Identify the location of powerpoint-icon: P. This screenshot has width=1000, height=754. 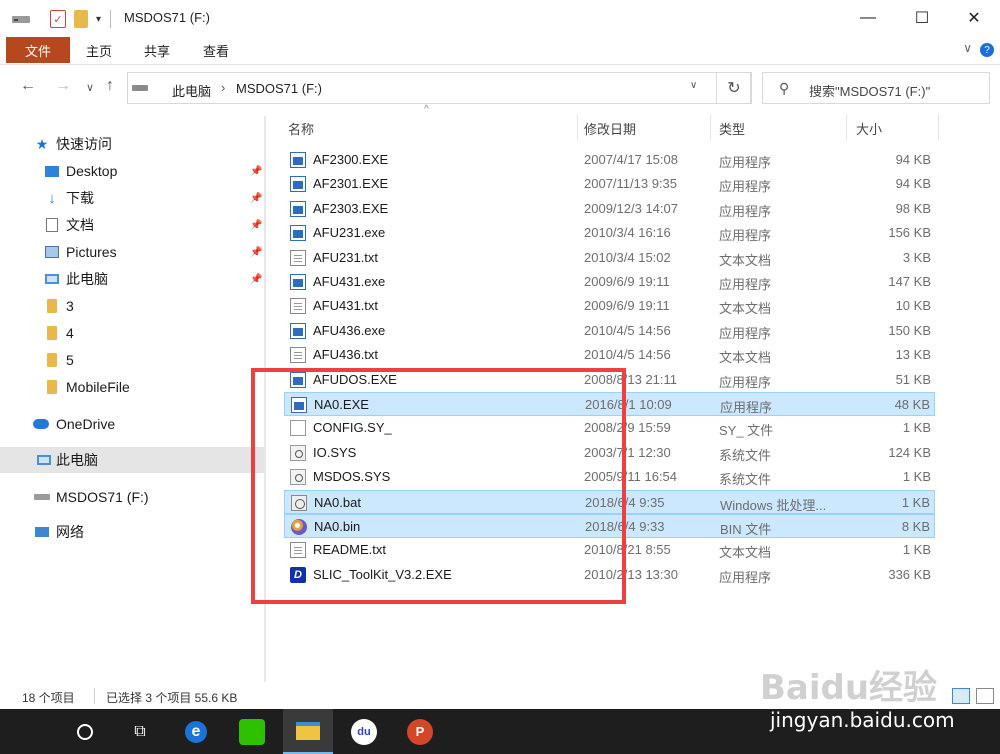
(420, 731).